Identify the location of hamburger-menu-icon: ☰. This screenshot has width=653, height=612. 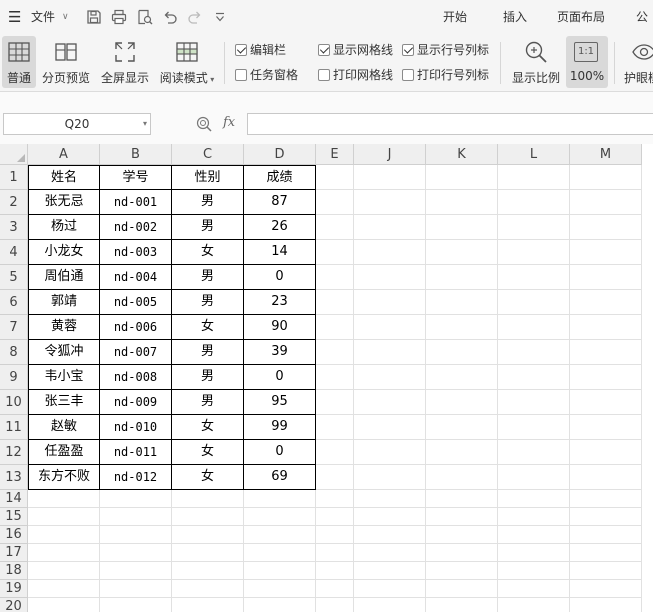
(14, 17).